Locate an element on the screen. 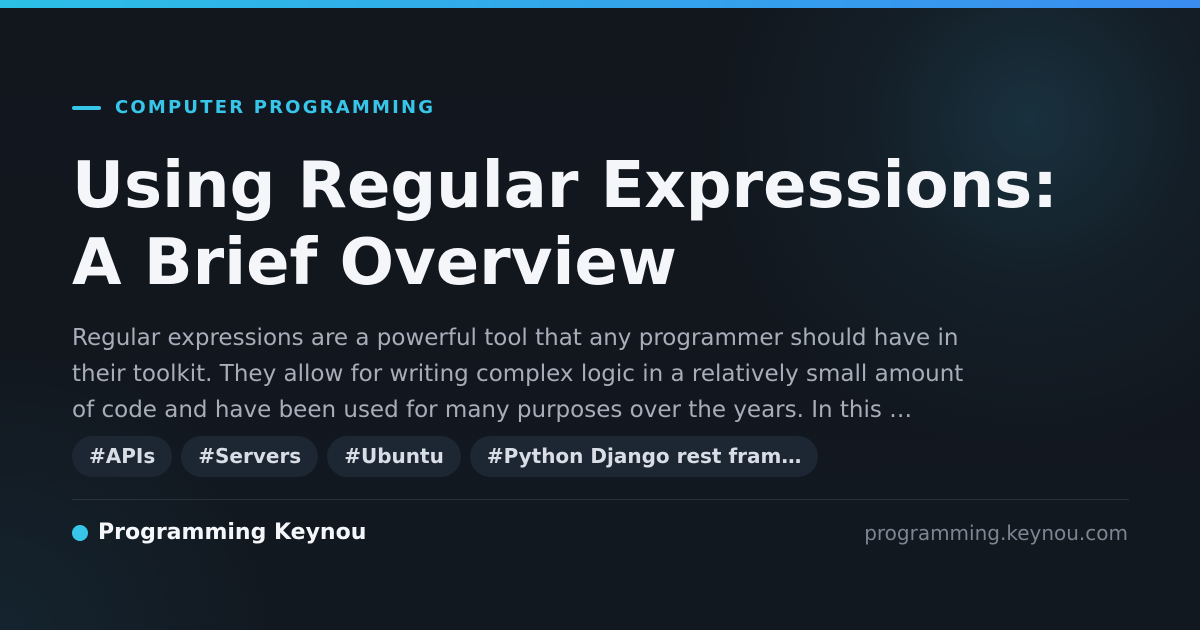 The height and width of the screenshot is (630, 1200). category-label: COMPUTER PROGRAMMING is located at coordinates (275, 107).